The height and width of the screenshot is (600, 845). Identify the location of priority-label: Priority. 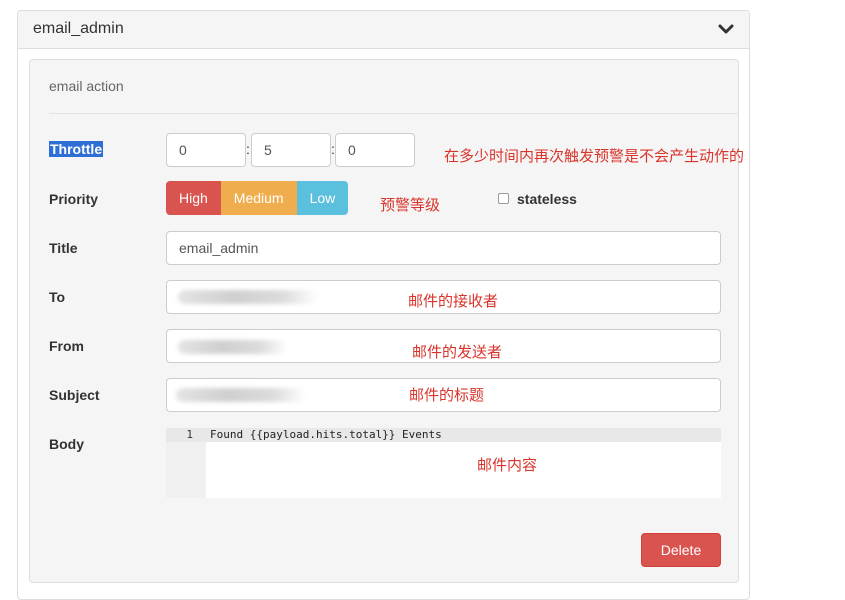
(74, 199).